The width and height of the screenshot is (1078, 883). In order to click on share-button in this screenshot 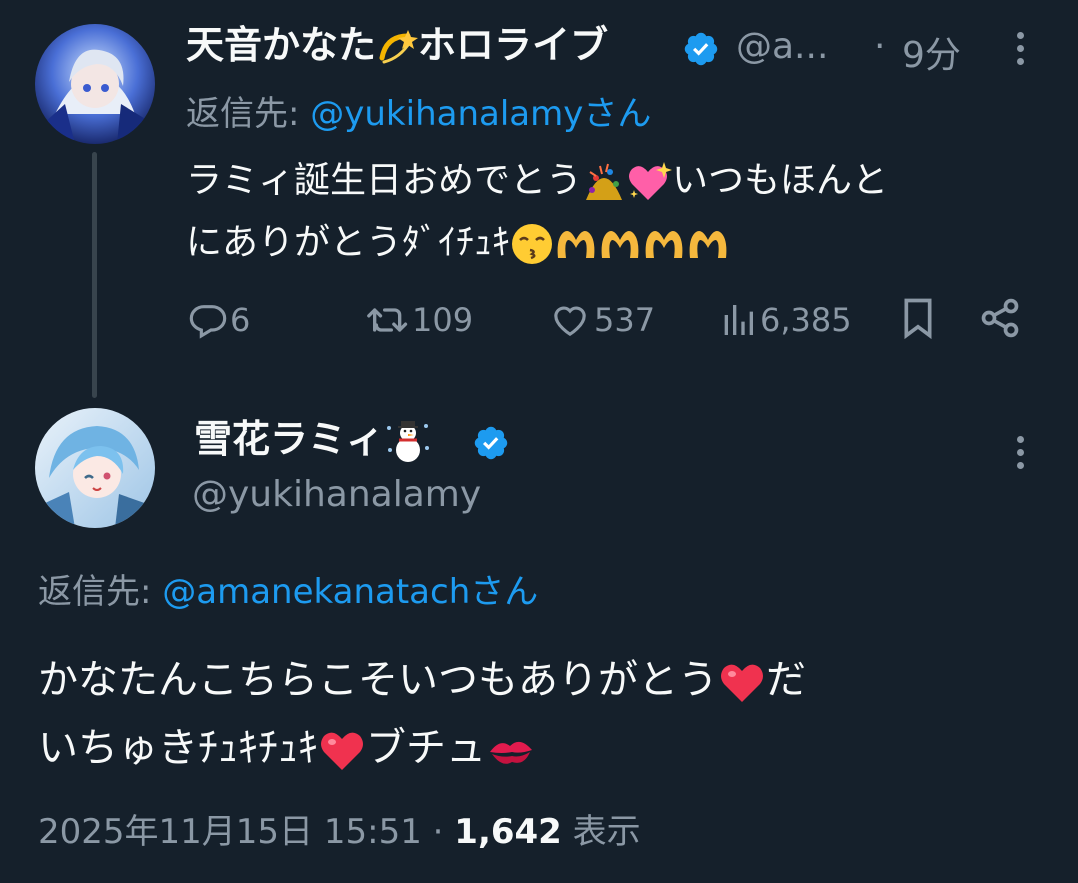, I will do `click(1000, 320)`.